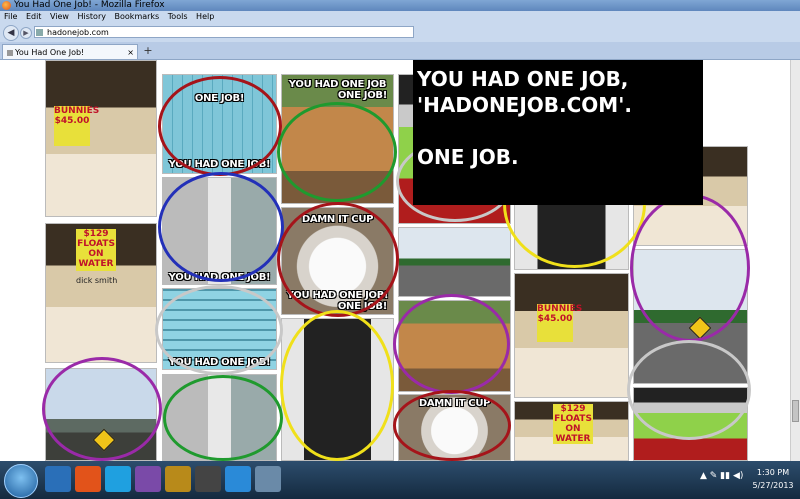  I want to click on picasa-icon, so click(148, 479).